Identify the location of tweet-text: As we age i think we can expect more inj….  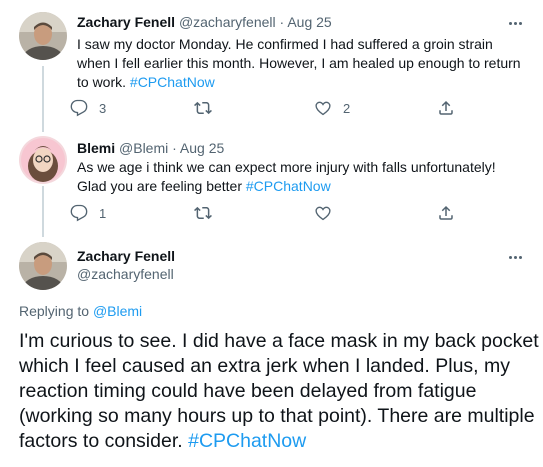
(299, 177).